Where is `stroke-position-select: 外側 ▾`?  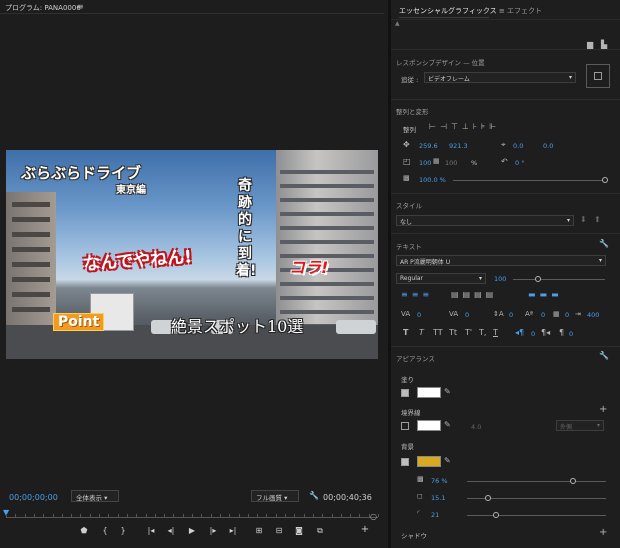 stroke-position-select: 外側 ▾ is located at coordinates (580, 425).